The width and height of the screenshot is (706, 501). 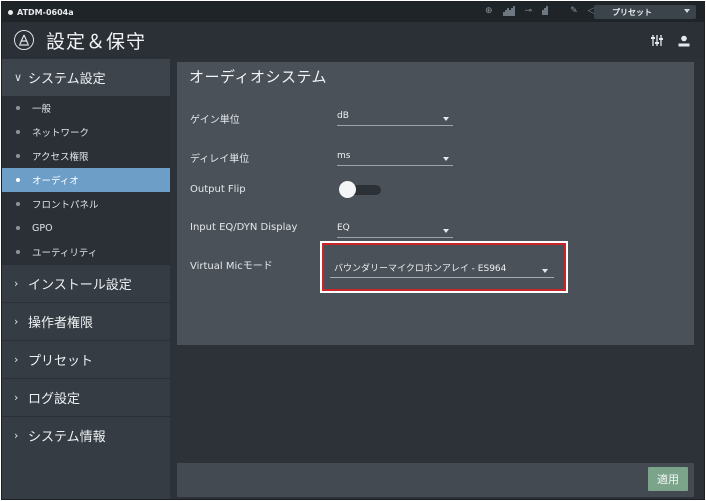 I want to click on sidebar-item-label: GPO, so click(x=42, y=228).